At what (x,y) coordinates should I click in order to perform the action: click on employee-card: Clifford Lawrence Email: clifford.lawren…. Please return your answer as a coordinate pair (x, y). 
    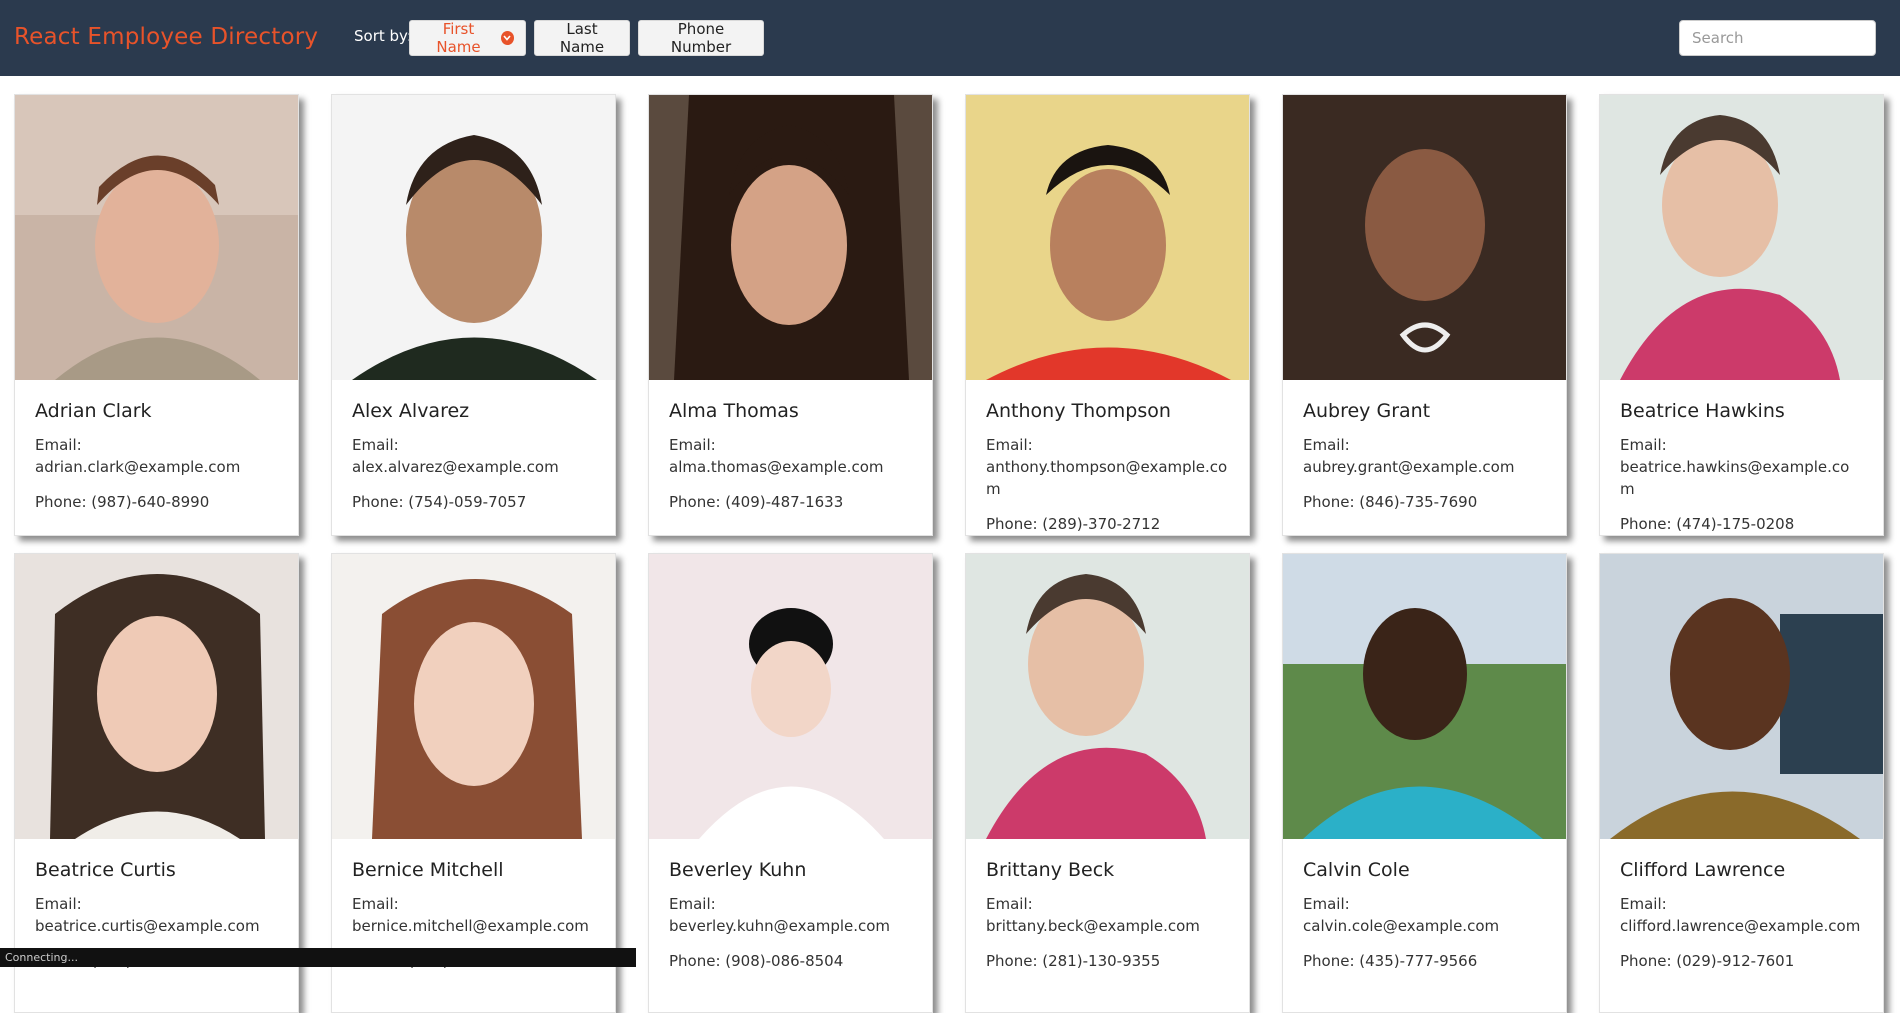
    Looking at the image, I should click on (1741, 783).